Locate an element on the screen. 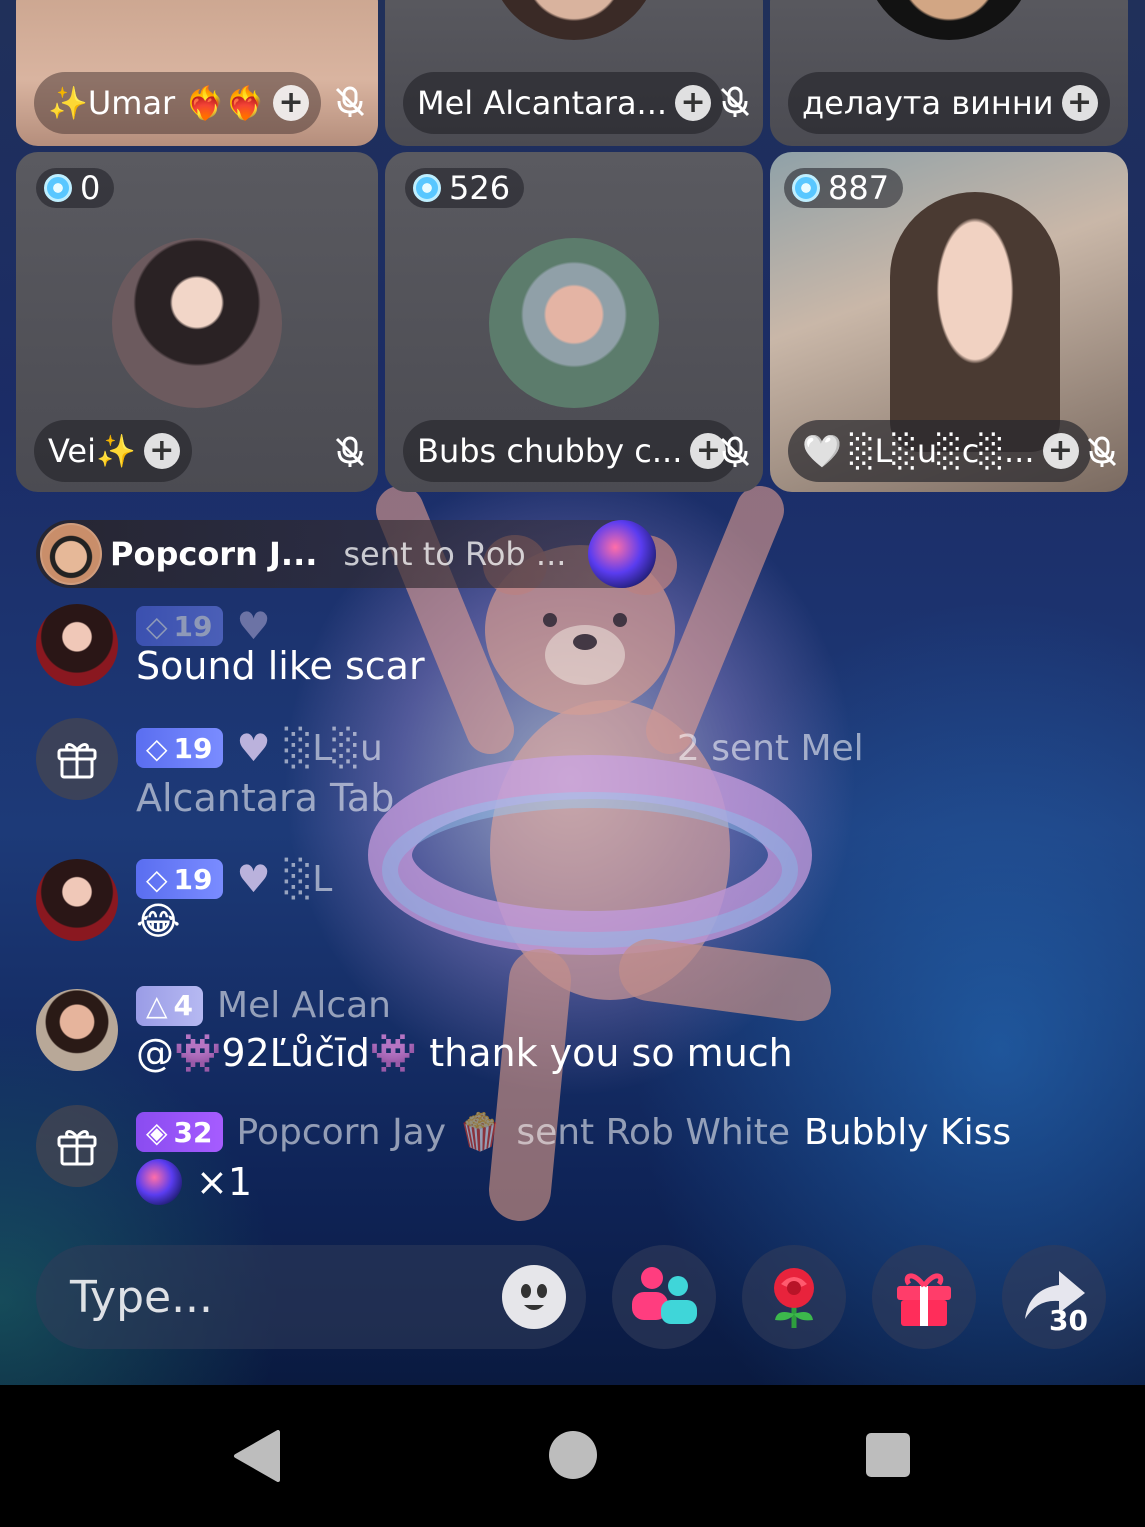 This screenshot has width=1145, height=1527. seat-name-pill: Bubs chubby c... + is located at coordinates (571, 451).